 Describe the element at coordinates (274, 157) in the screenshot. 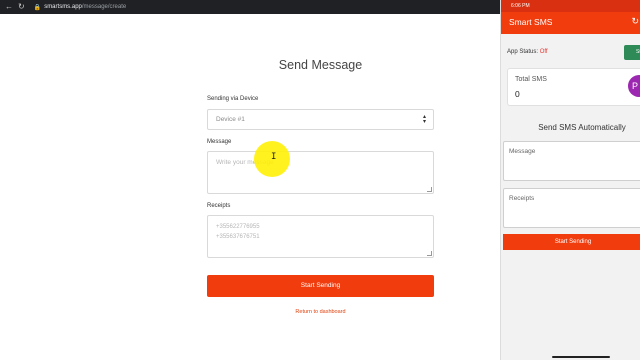

I see `text-cursor-icon: I` at that location.